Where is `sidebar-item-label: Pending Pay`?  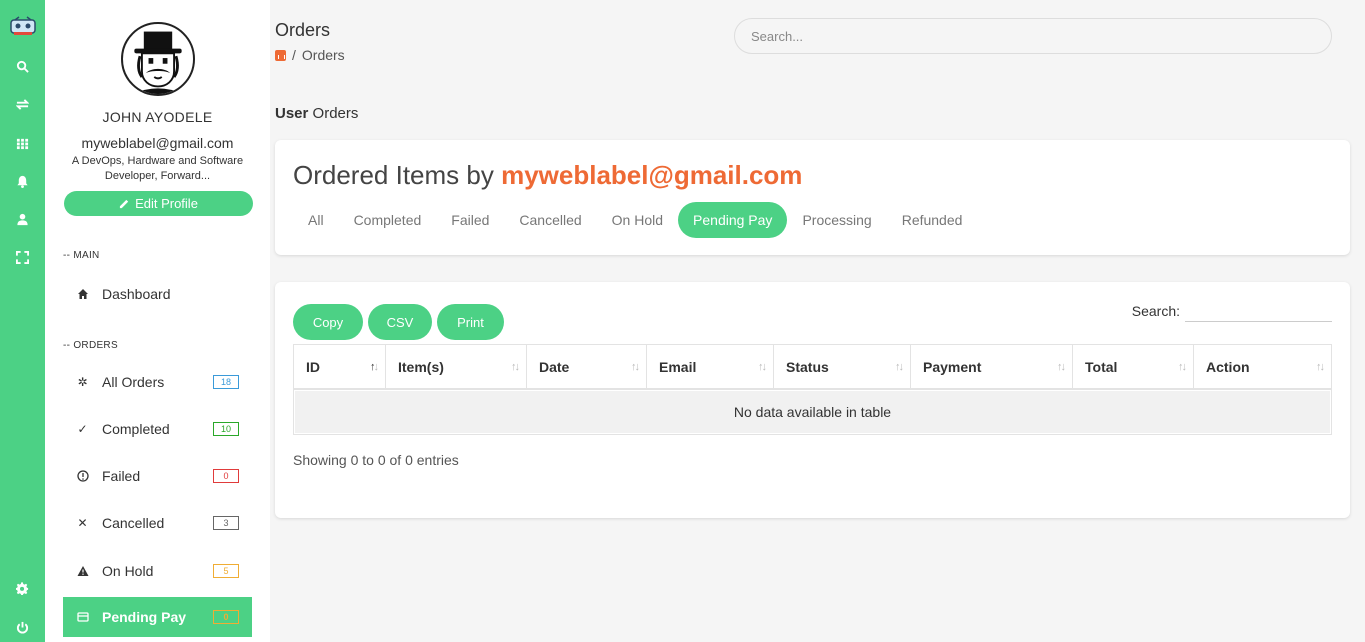 sidebar-item-label: Pending Pay is located at coordinates (144, 617).